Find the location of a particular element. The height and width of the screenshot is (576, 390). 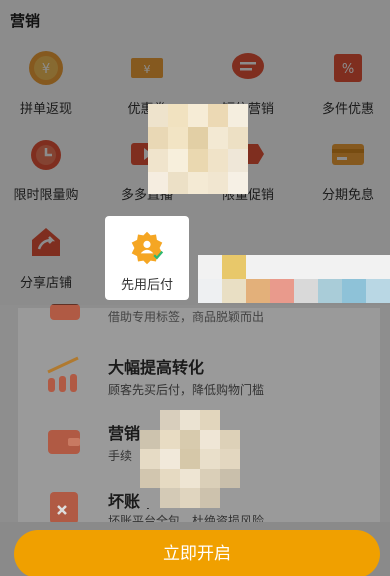

feature-subtitle: 手续 is located at coordinates (120, 456).